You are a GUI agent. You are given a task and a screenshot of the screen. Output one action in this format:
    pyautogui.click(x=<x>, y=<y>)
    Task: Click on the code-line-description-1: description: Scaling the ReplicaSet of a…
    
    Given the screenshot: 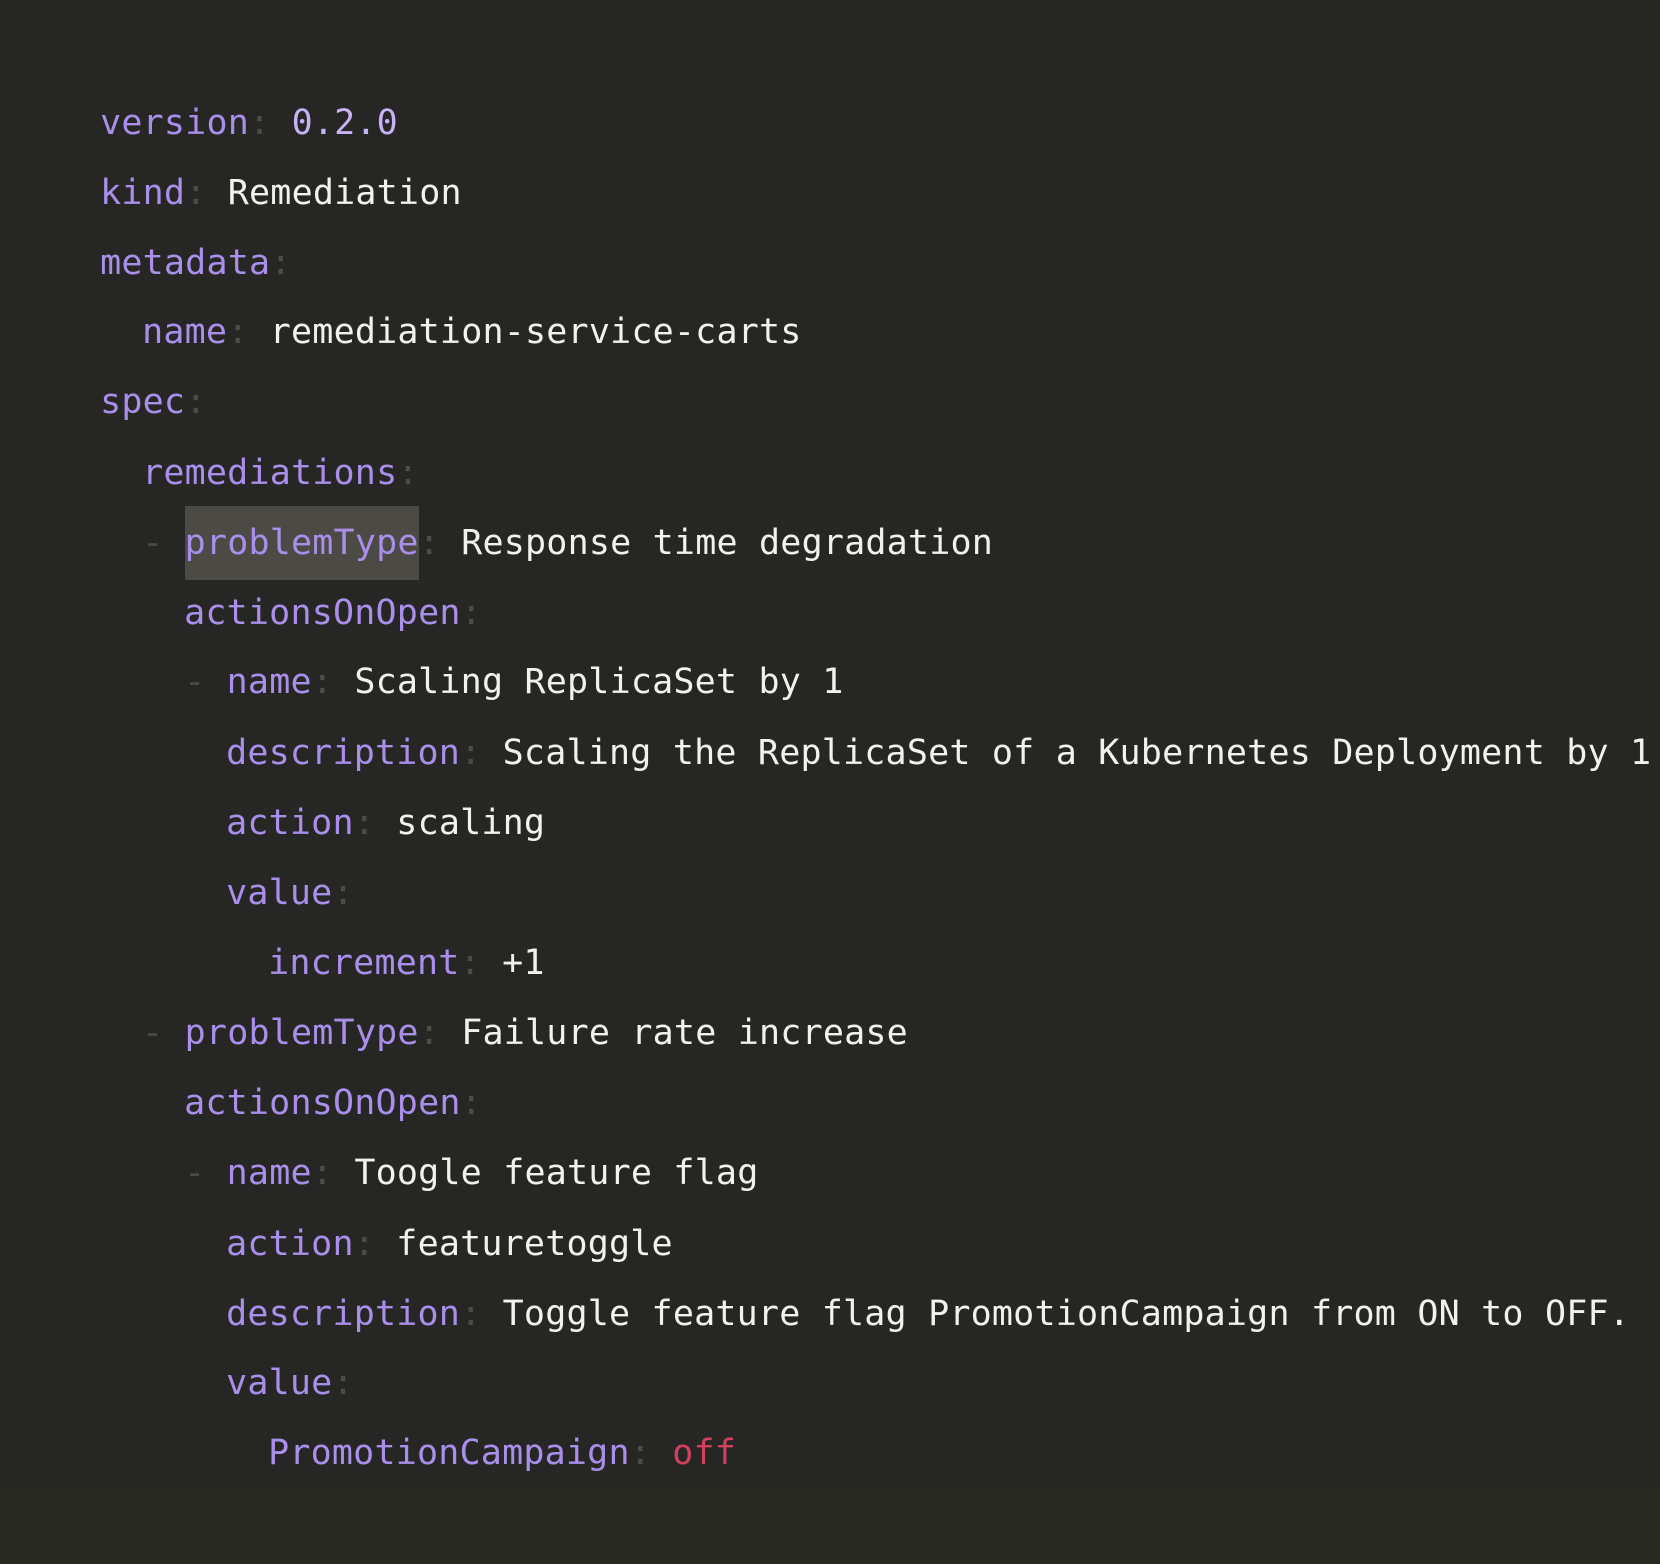 What is the action you would take?
    pyautogui.click(x=833, y=707)
    